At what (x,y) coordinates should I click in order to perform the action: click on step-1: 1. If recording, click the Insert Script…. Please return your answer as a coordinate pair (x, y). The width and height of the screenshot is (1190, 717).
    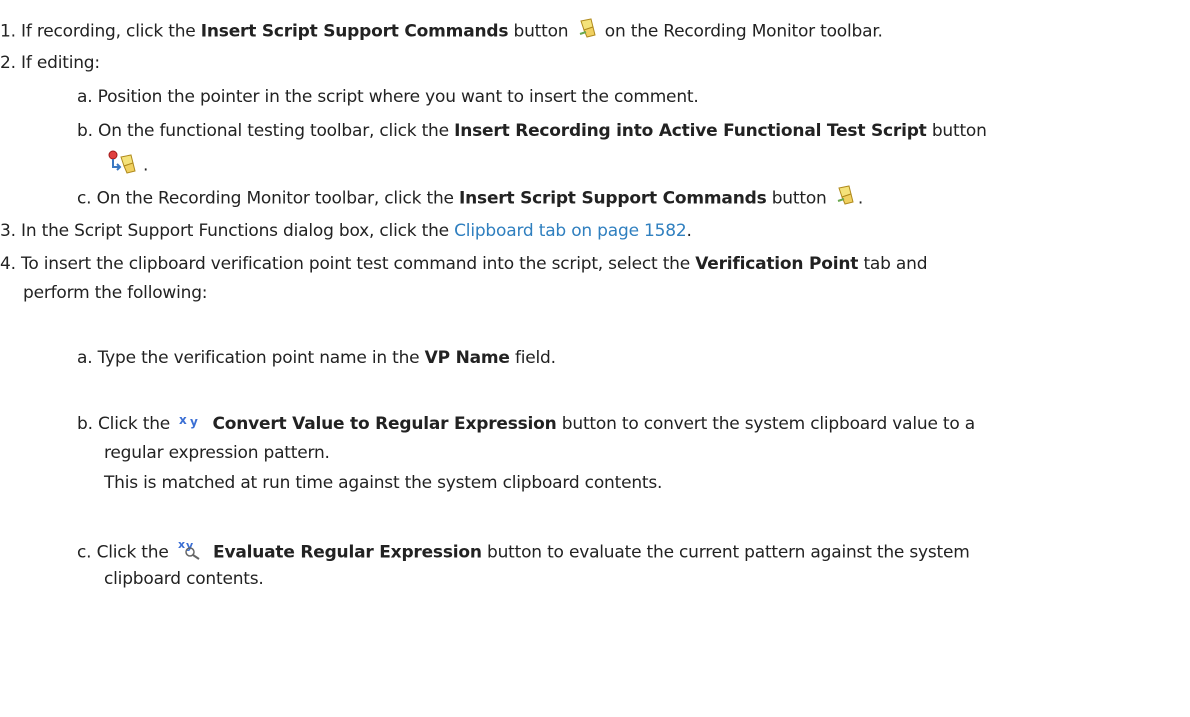
    Looking at the image, I should click on (441, 31).